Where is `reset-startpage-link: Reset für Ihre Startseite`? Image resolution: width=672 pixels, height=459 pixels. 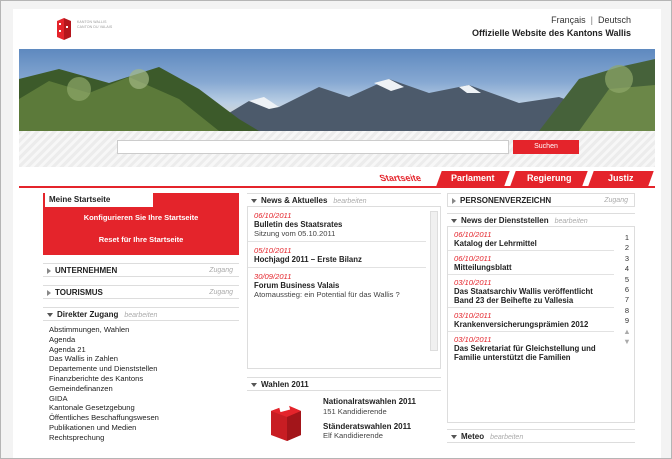 reset-startpage-link: Reset für Ihre Startseite is located at coordinates (141, 240).